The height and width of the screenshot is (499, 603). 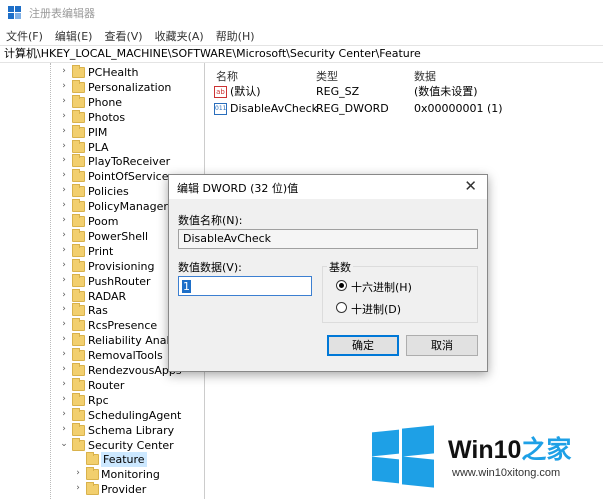 I want to click on chevron-down-icon: ⌄, so click(x=64, y=444).